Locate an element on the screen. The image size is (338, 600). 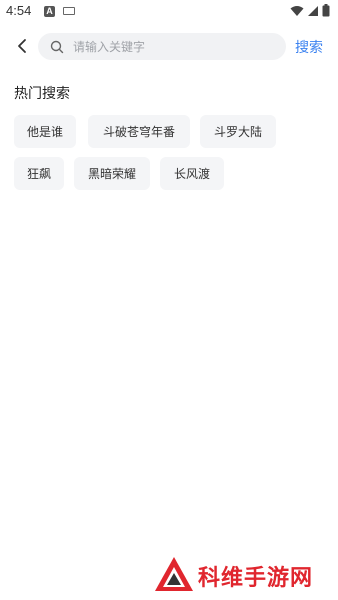
search-bar-row: 搜索 is located at coordinates (169, 46).